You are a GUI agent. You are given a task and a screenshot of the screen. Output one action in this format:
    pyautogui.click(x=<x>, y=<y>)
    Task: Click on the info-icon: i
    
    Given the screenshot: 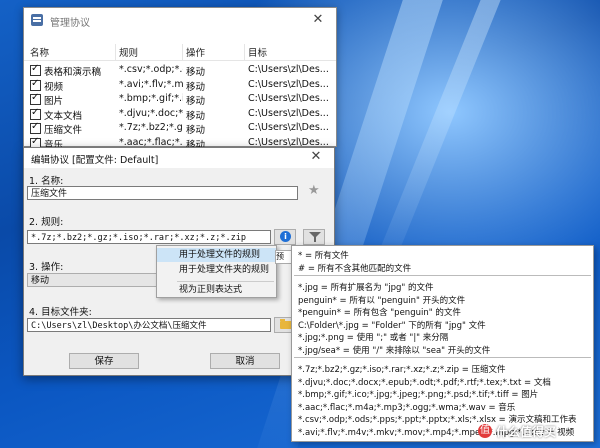 What is the action you would take?
    pyautogui.click(x=285, y=236)
    